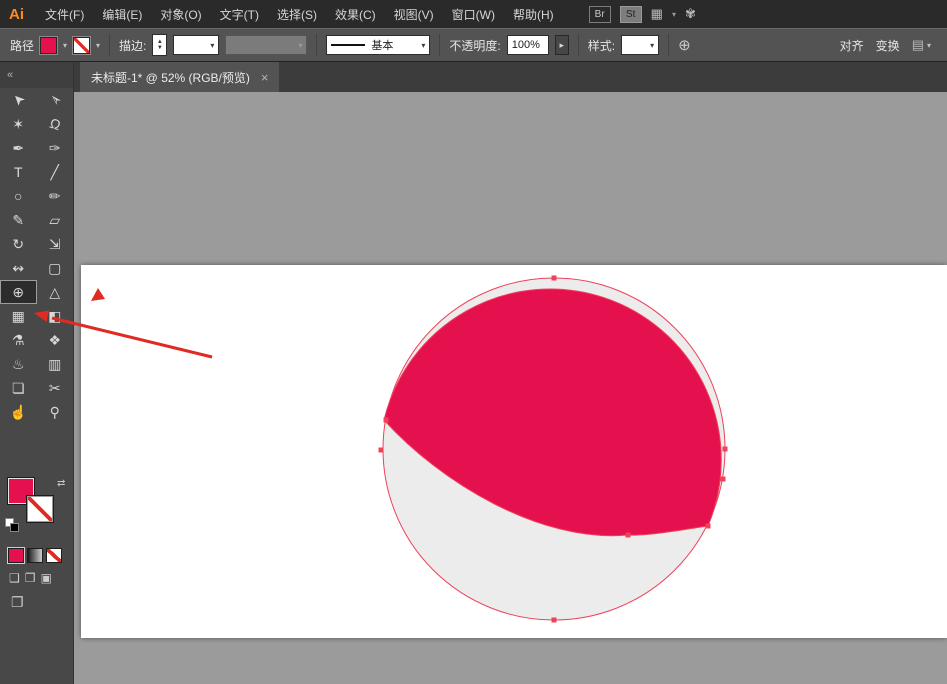 This screenshot has height=684, width=947. I want to click on menu-view: 视图(V), so click(414, 14).